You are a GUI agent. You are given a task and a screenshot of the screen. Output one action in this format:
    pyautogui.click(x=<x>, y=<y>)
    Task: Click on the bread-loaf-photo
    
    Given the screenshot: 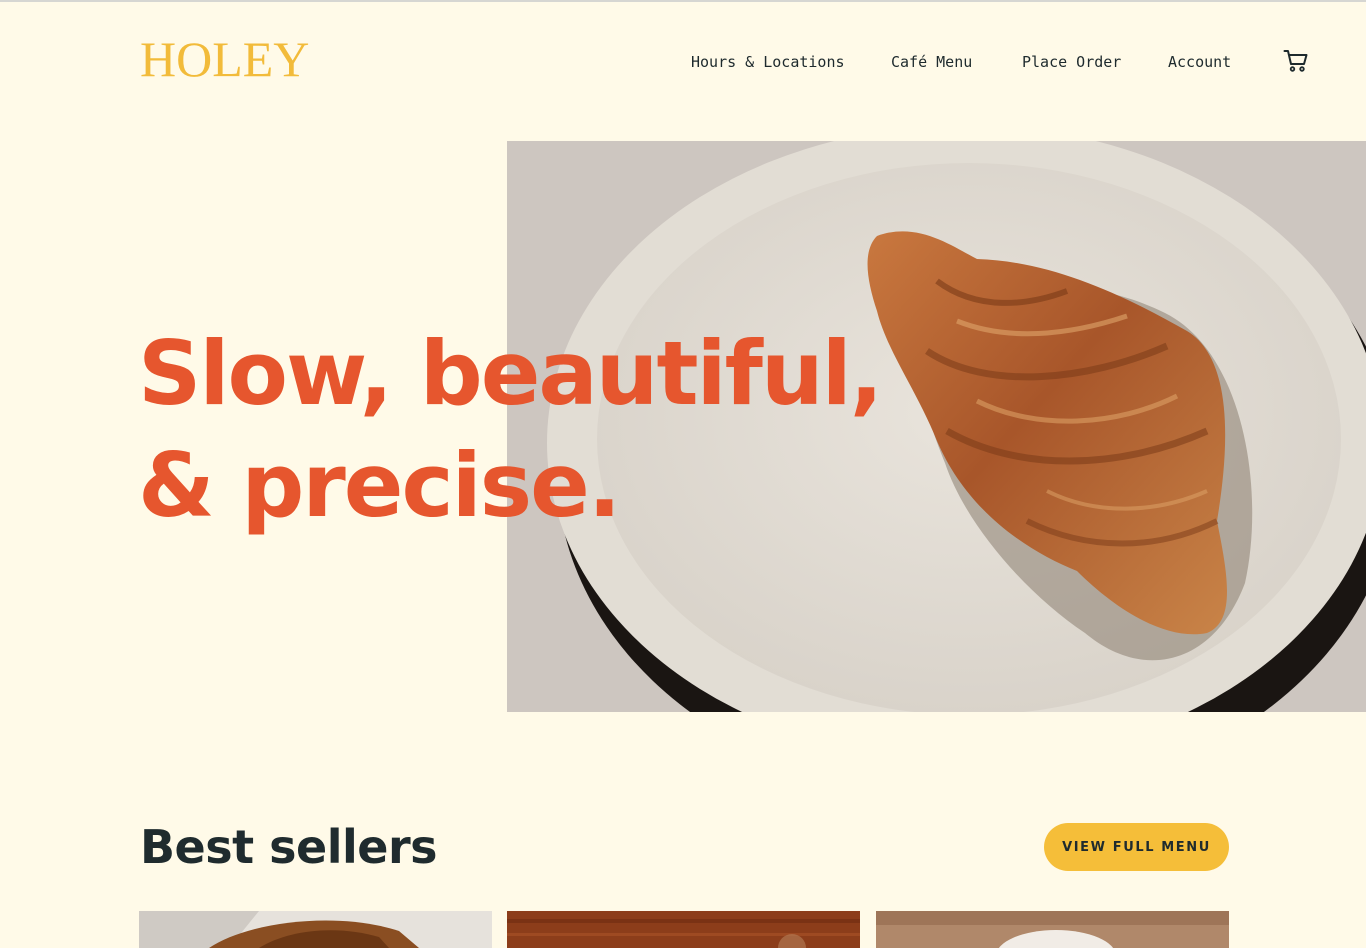 What is the action you would take?
    pyautogui.click(x=315, y=929)
    